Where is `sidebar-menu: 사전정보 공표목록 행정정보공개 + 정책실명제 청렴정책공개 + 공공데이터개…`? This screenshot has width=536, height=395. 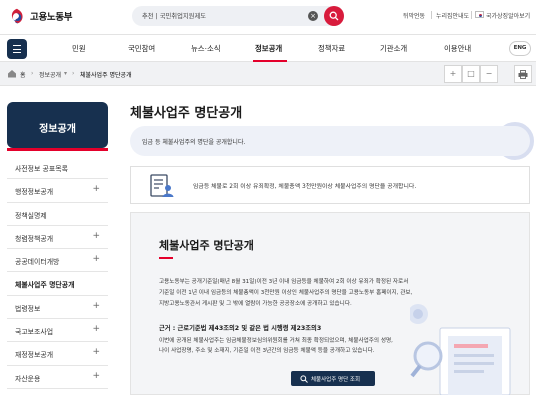
sidebar-menu: 사전정보 공표목록 행정정보공개 + 정책실명제 청렴정책공개 + 공공데이터개… is located at coordinates (57, 272).